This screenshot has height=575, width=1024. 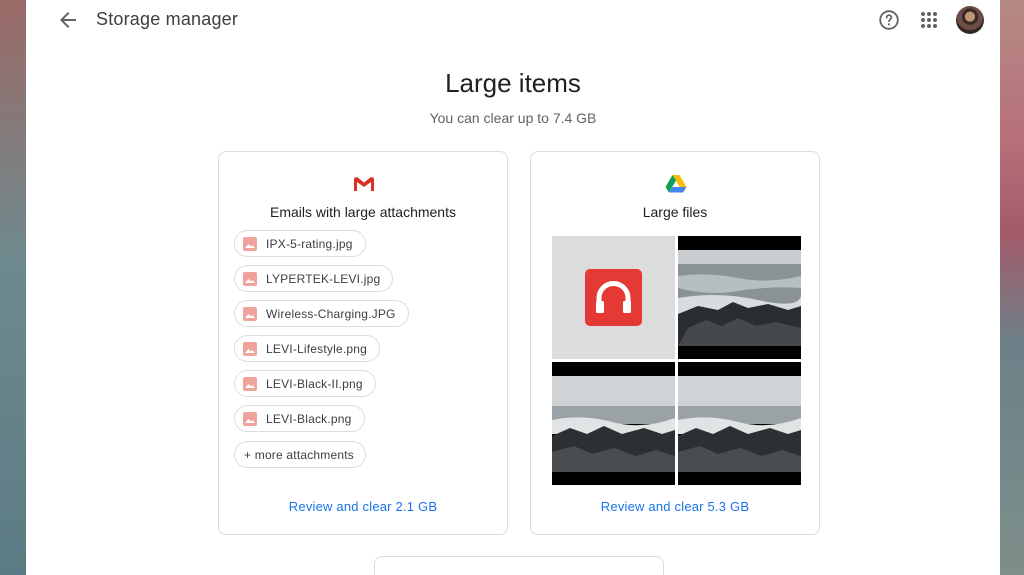 I want to click on help-button, so click(x=889, y=20).